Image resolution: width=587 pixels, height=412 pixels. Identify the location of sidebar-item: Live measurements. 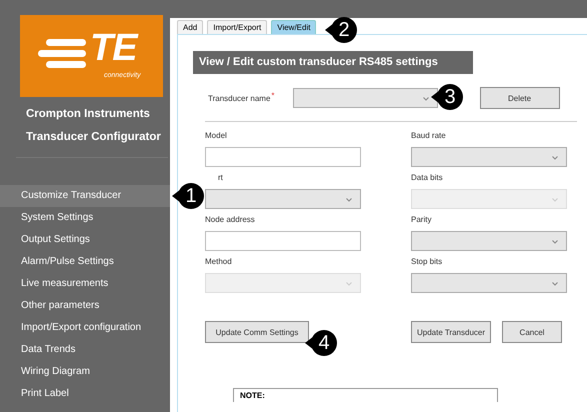
(85, 284).